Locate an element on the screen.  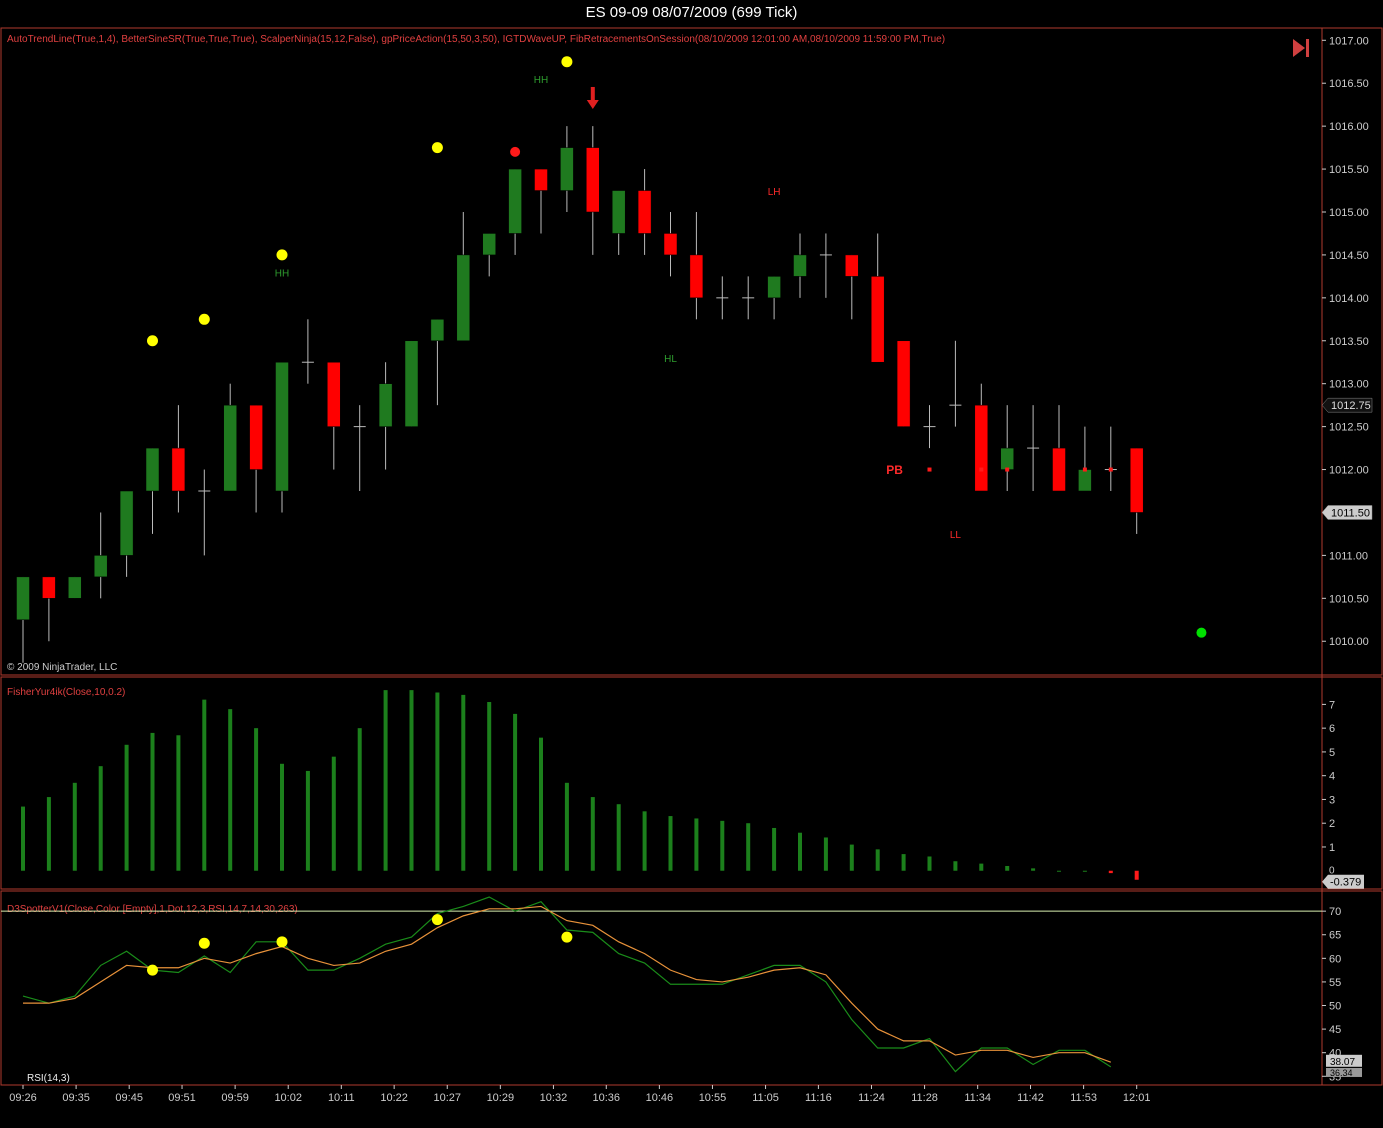
fisher-tick-label: 1 is located at coordinates (1332, 848).